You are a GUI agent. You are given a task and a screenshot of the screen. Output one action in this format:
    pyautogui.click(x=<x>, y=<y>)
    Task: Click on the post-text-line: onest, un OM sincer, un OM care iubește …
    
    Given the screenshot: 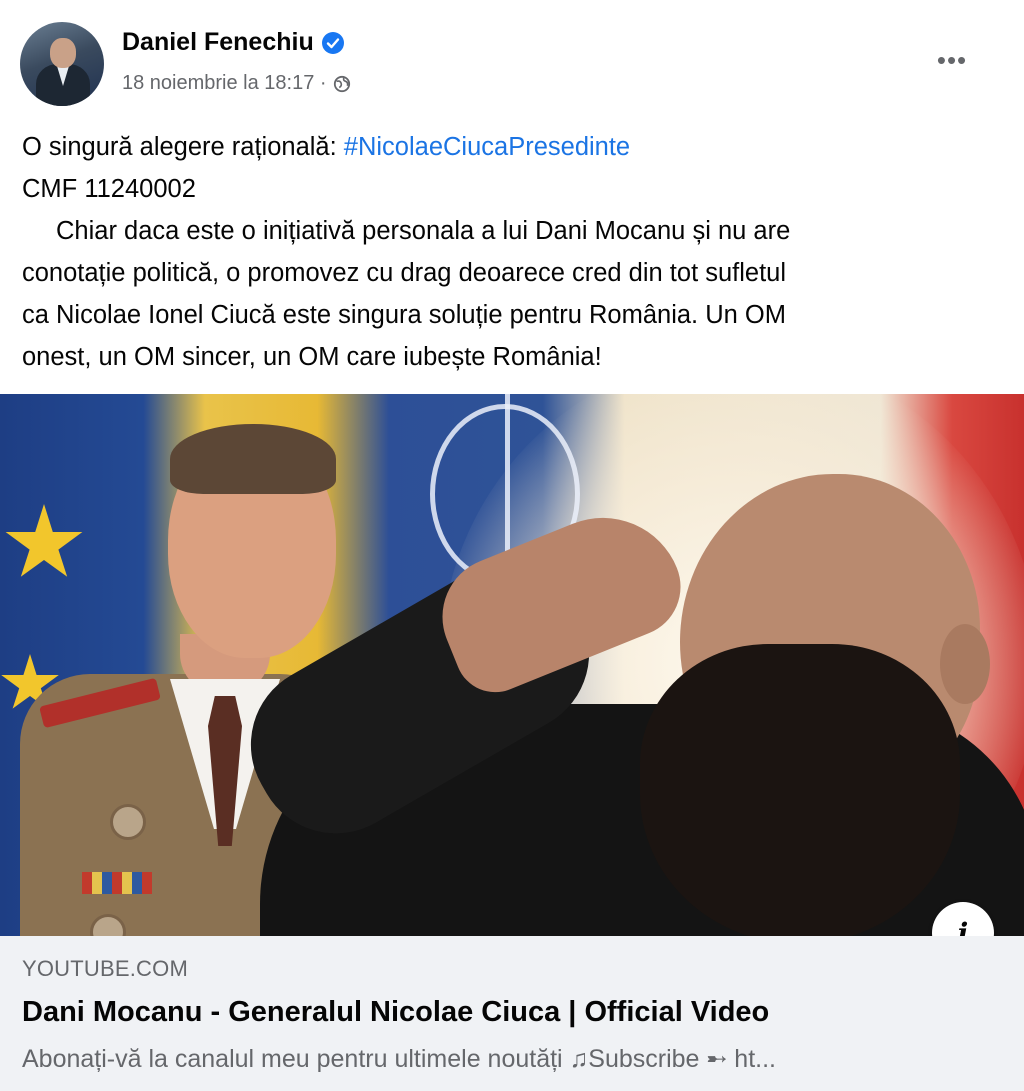 What is the action you would take?
    pyautogui.click(x=312, y=357)
    